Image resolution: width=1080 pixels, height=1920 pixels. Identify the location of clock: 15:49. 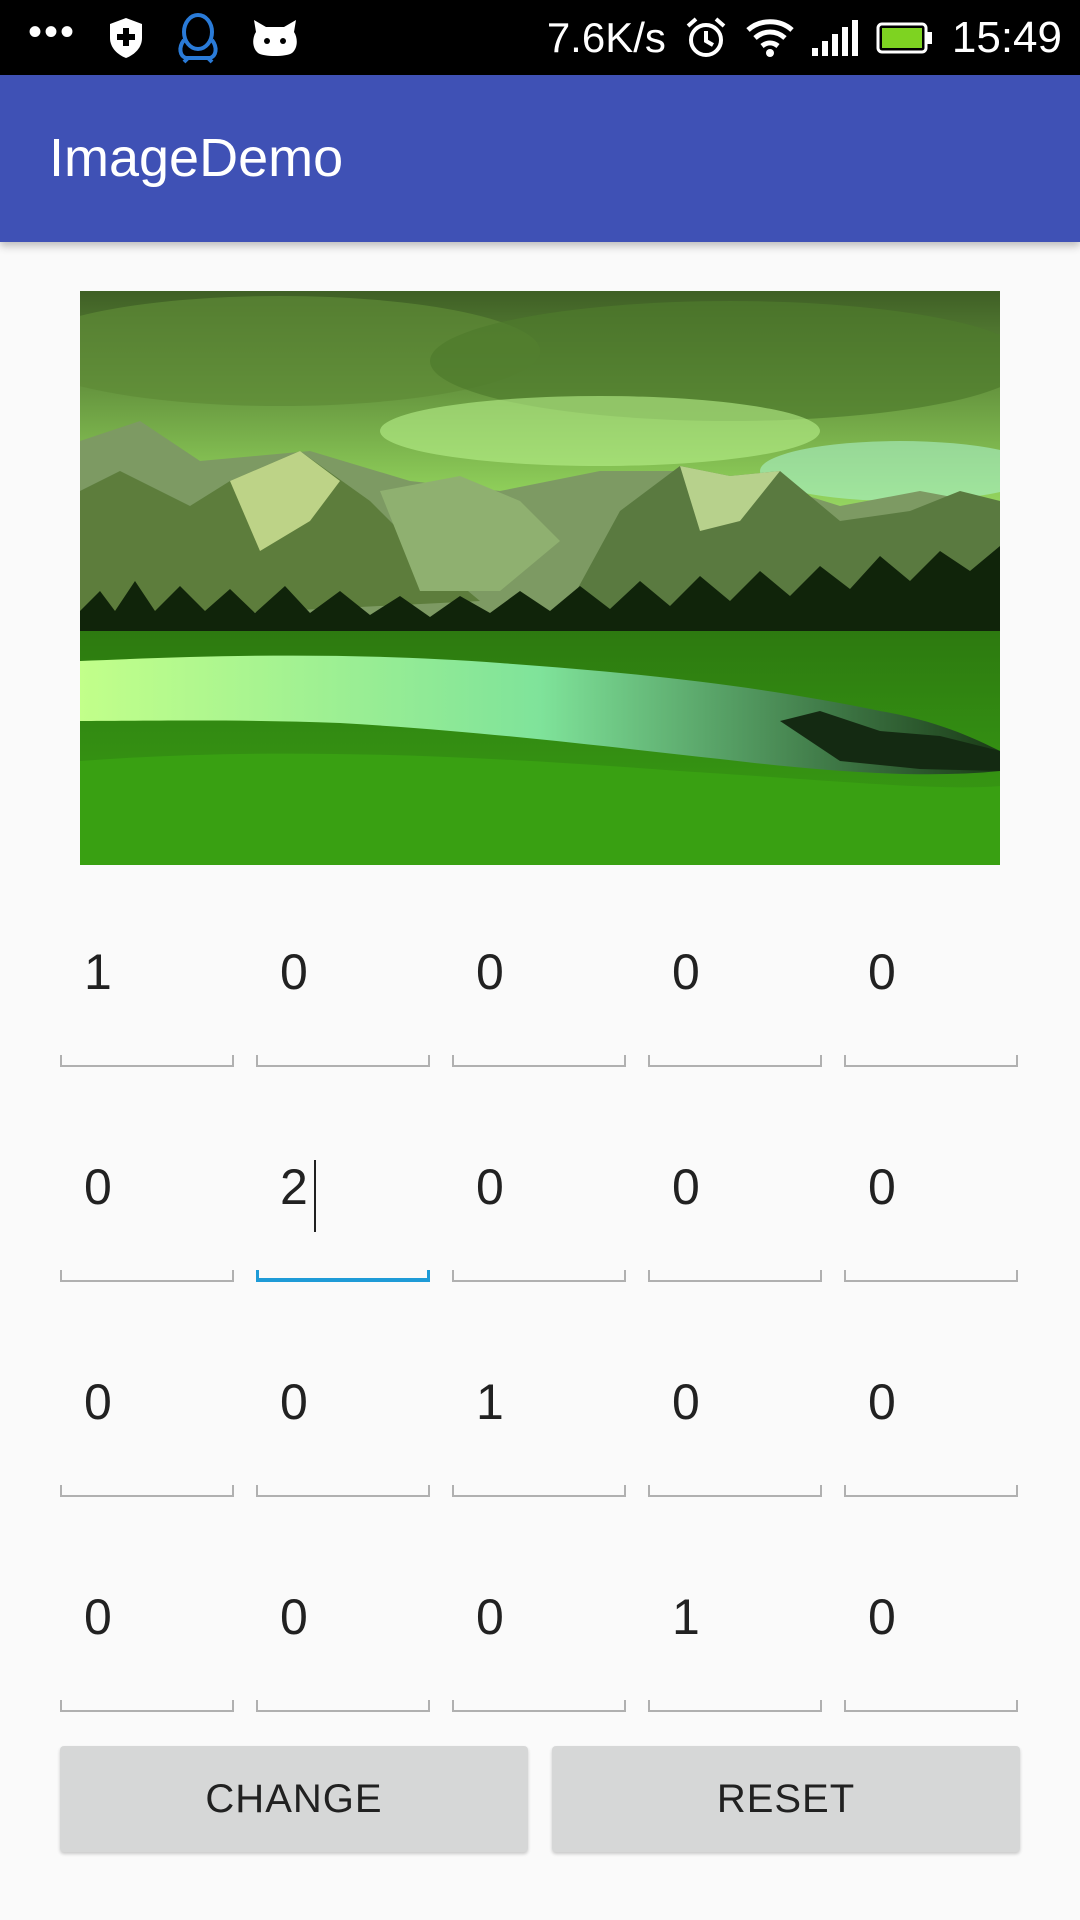
(1006, 37).